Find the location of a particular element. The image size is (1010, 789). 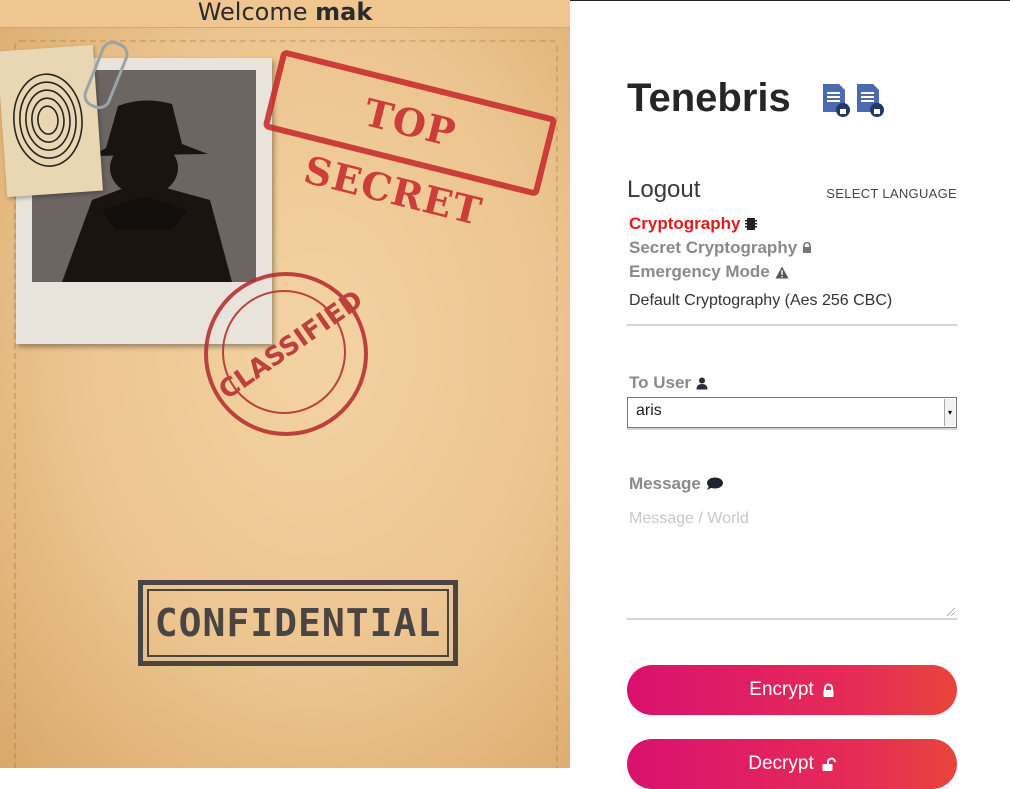

message-label: Message is located at coordinates (676, 484).